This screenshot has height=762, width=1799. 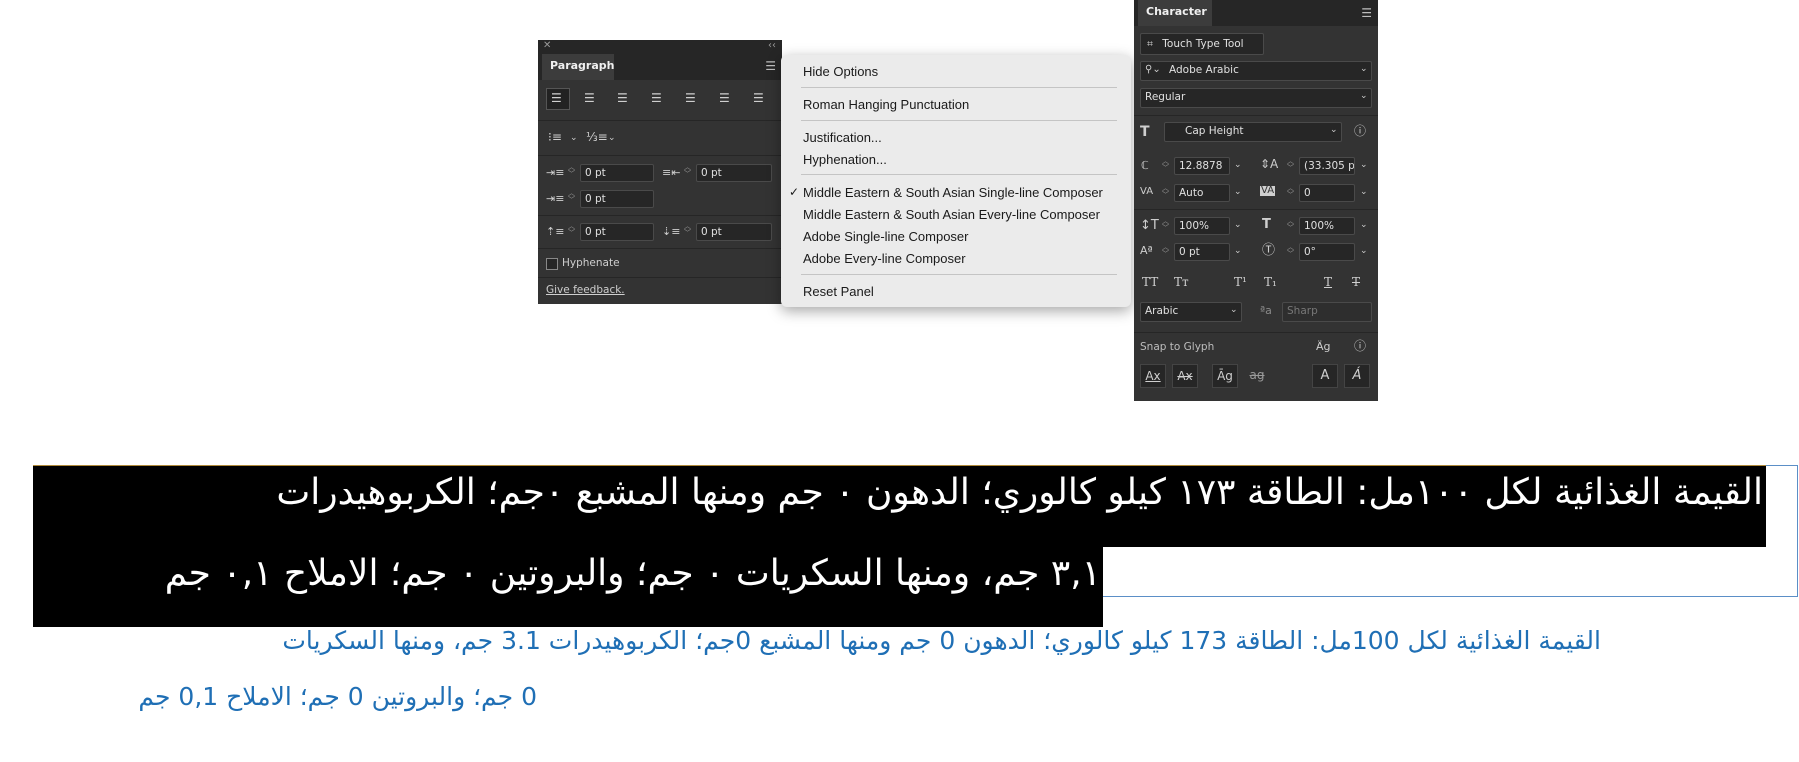 What do you see at coordinates (1225, 376) in the screenshot?
I see `snap-glyph-bounds-button: Āg` at bounding box center [1225, 376].